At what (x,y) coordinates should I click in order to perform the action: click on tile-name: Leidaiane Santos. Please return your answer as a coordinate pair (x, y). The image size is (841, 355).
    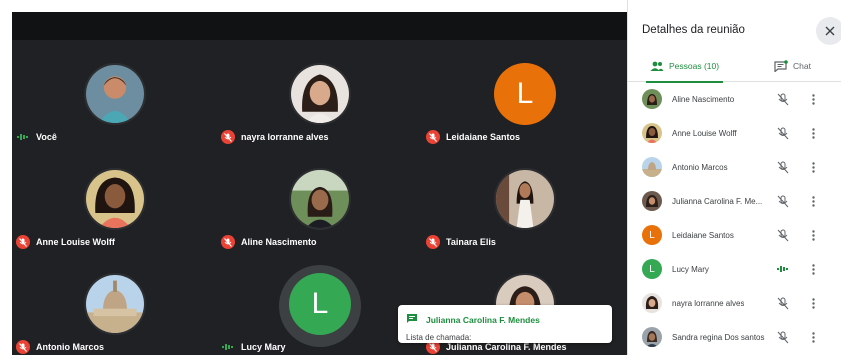
    Looking at the image, I should click on (483, 137).